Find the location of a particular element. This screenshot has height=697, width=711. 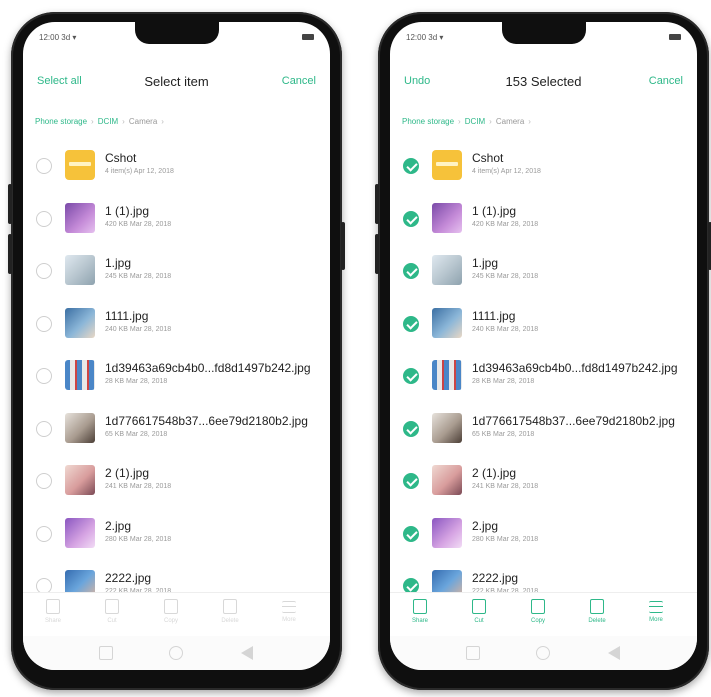

power-button is located at coordinates (343, 246).